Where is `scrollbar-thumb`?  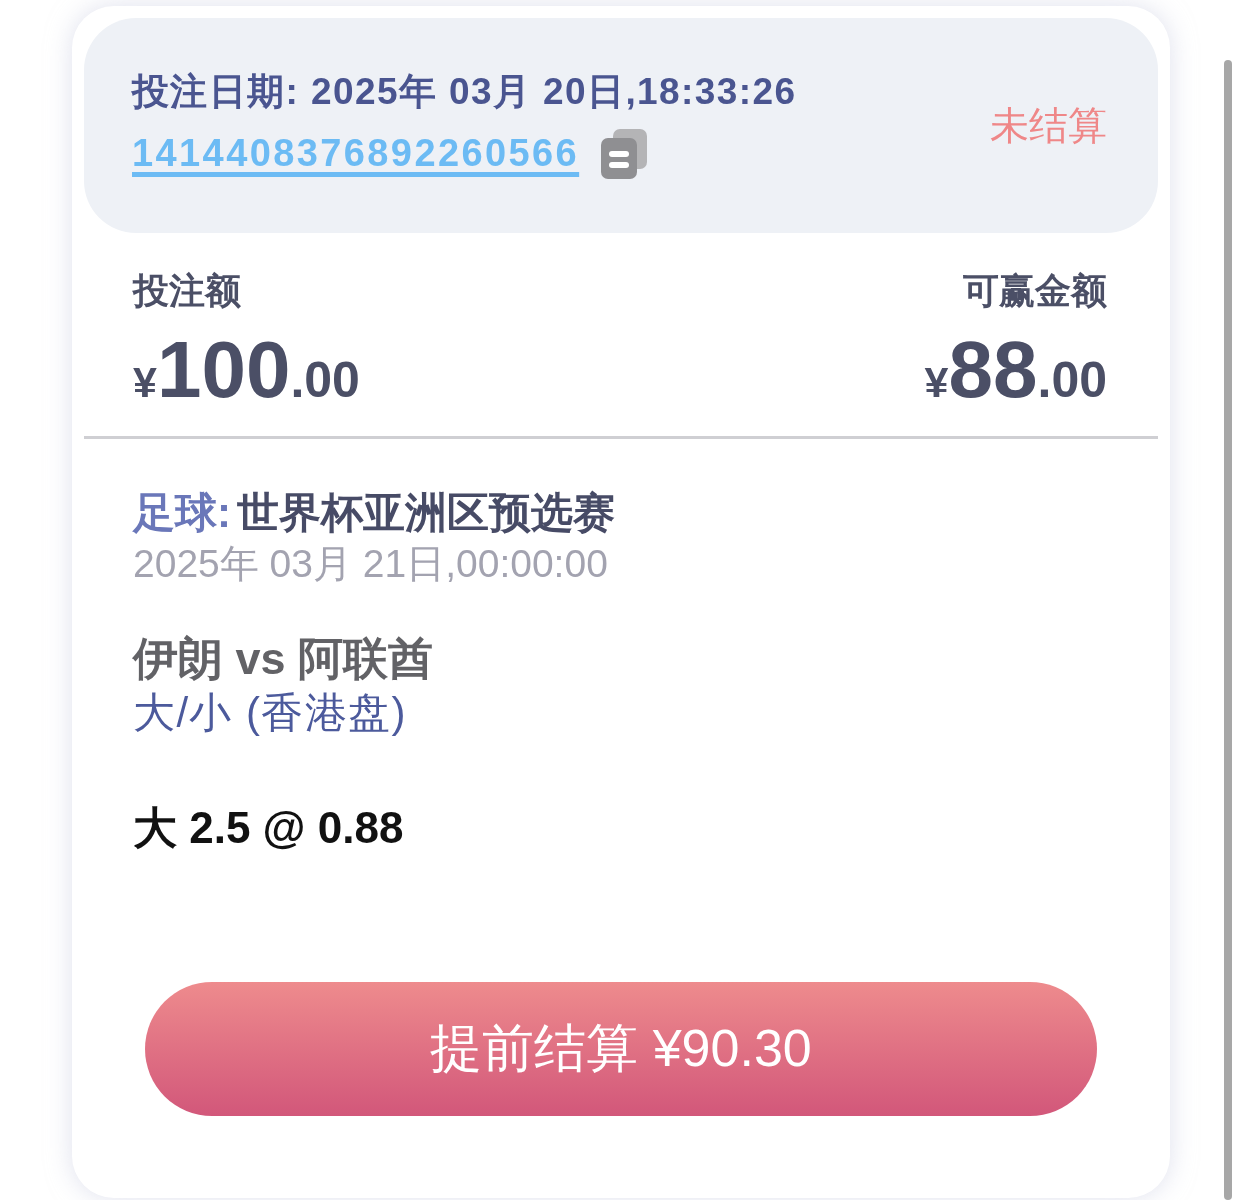
scrollbar-thumb is located at coordinates (1228, 630).